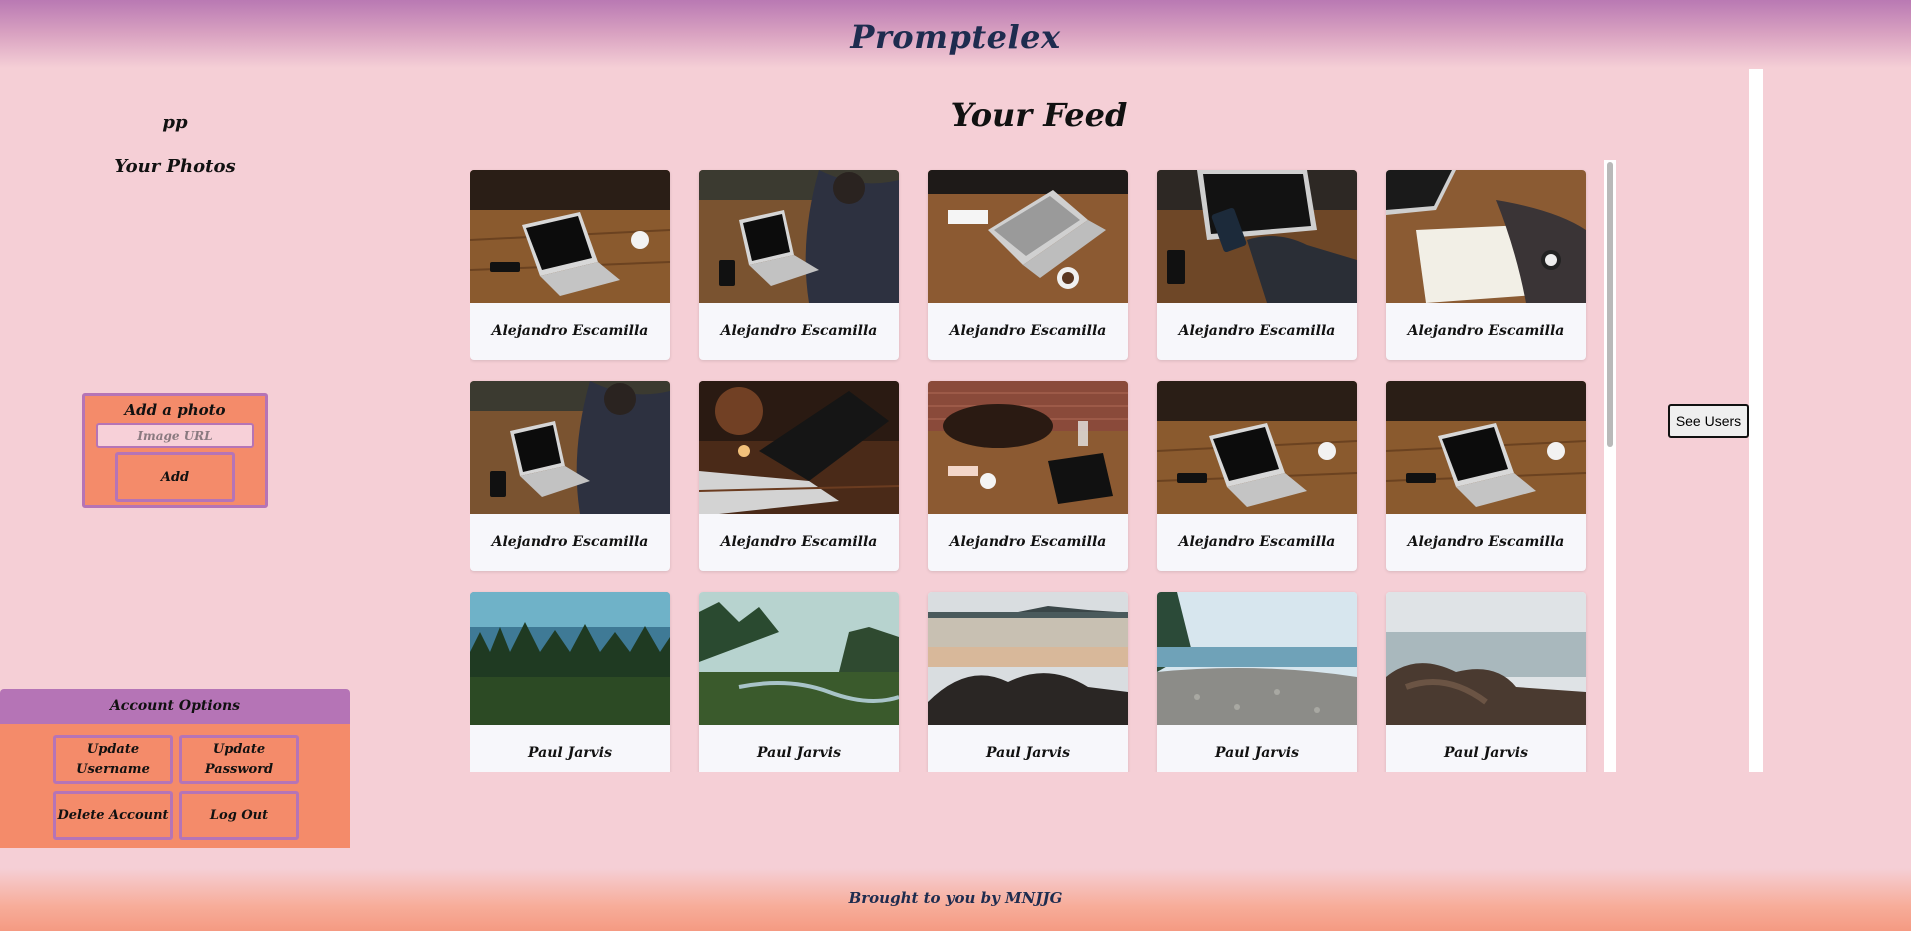  I want to click on add-photo-title: Add a photo, so click(175, 410).